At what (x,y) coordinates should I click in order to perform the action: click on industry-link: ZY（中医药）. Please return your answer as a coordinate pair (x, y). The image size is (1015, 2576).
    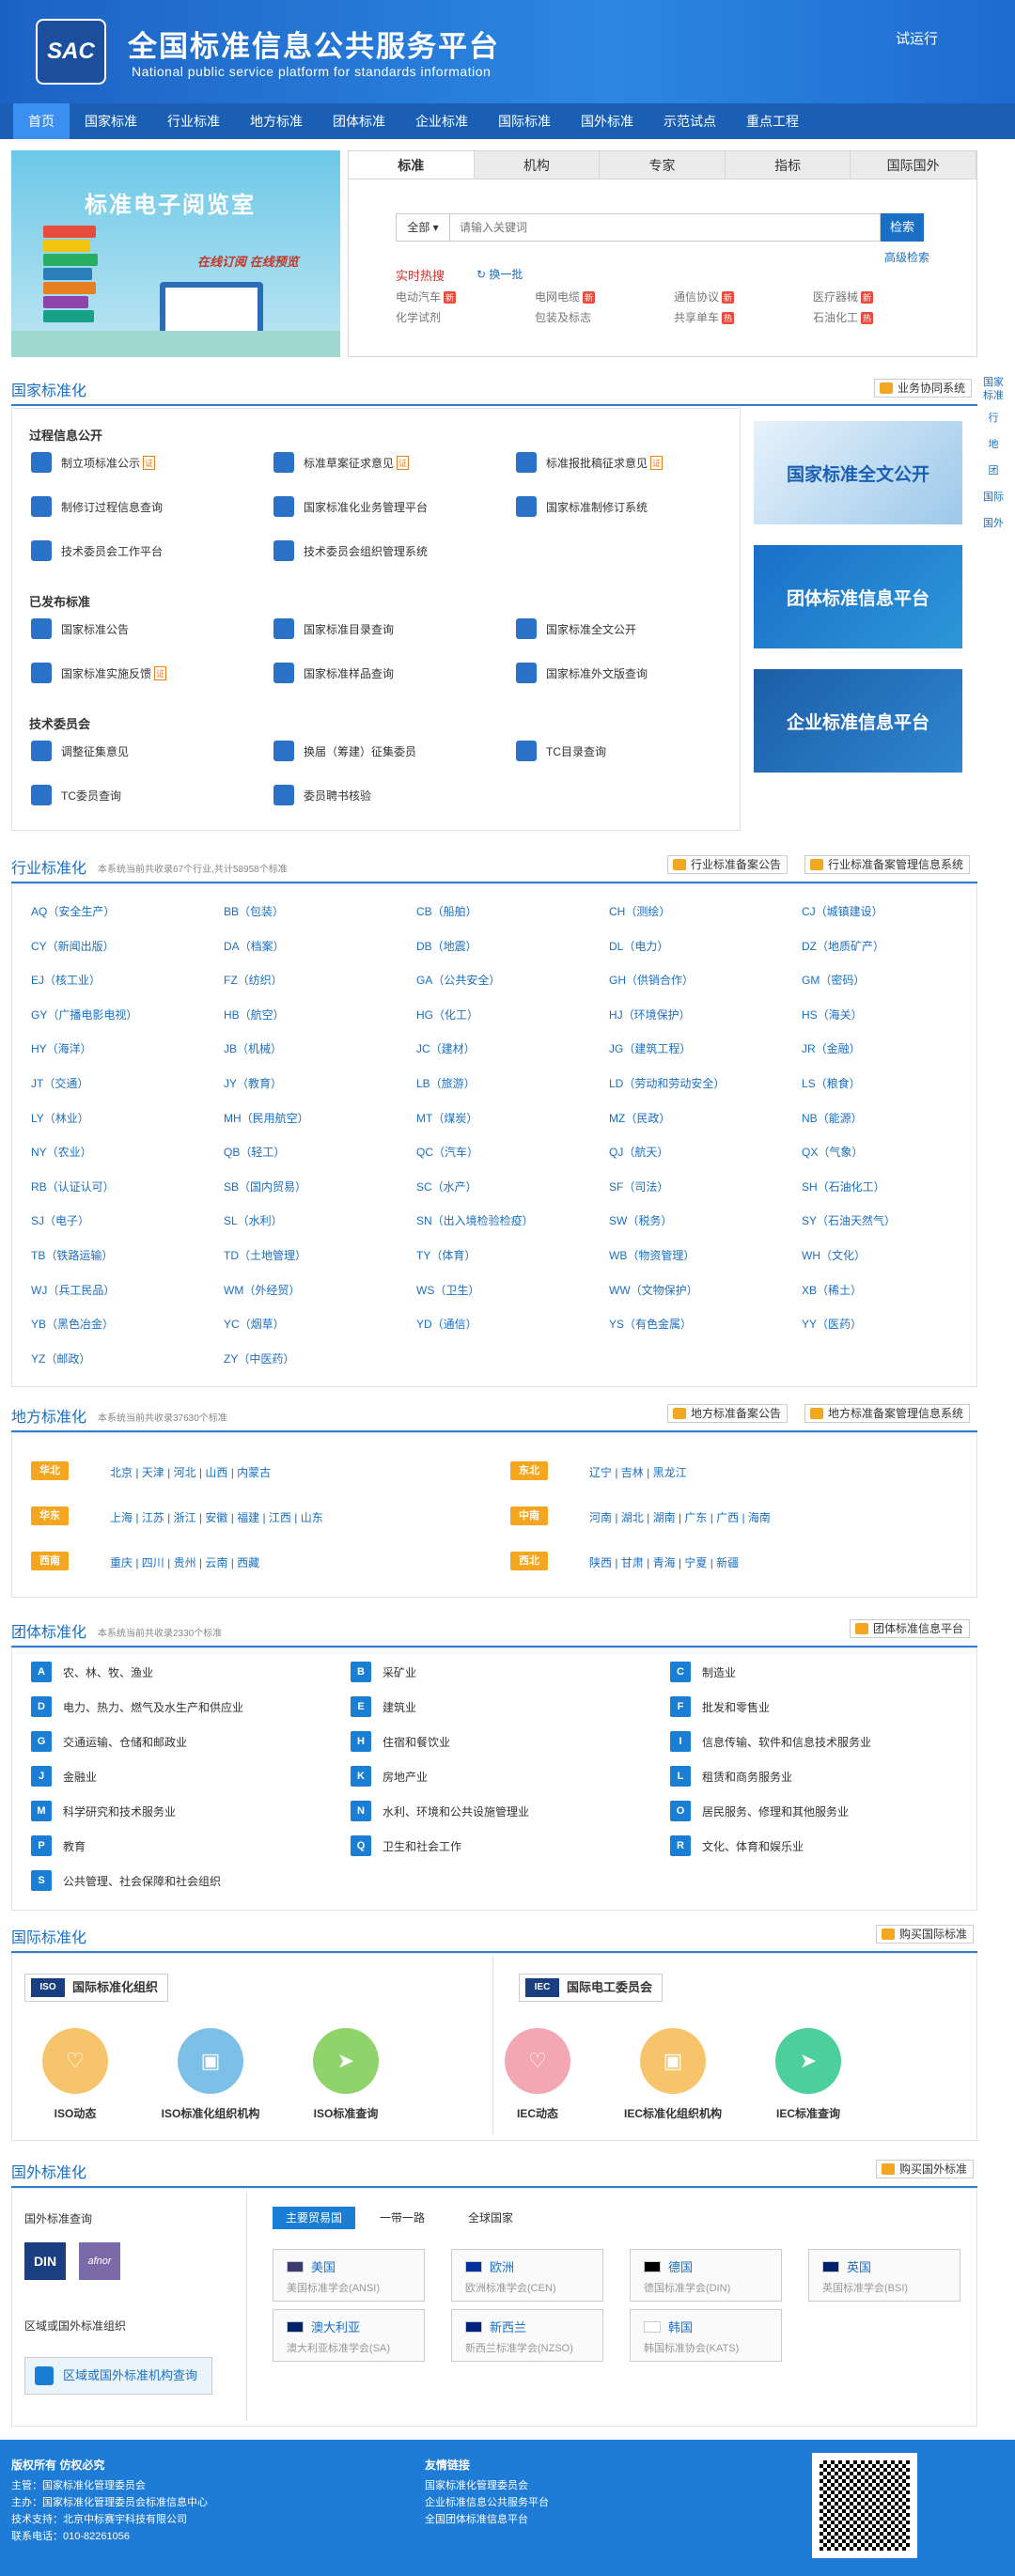
    Looking at the image, I should click on (259, 1358).